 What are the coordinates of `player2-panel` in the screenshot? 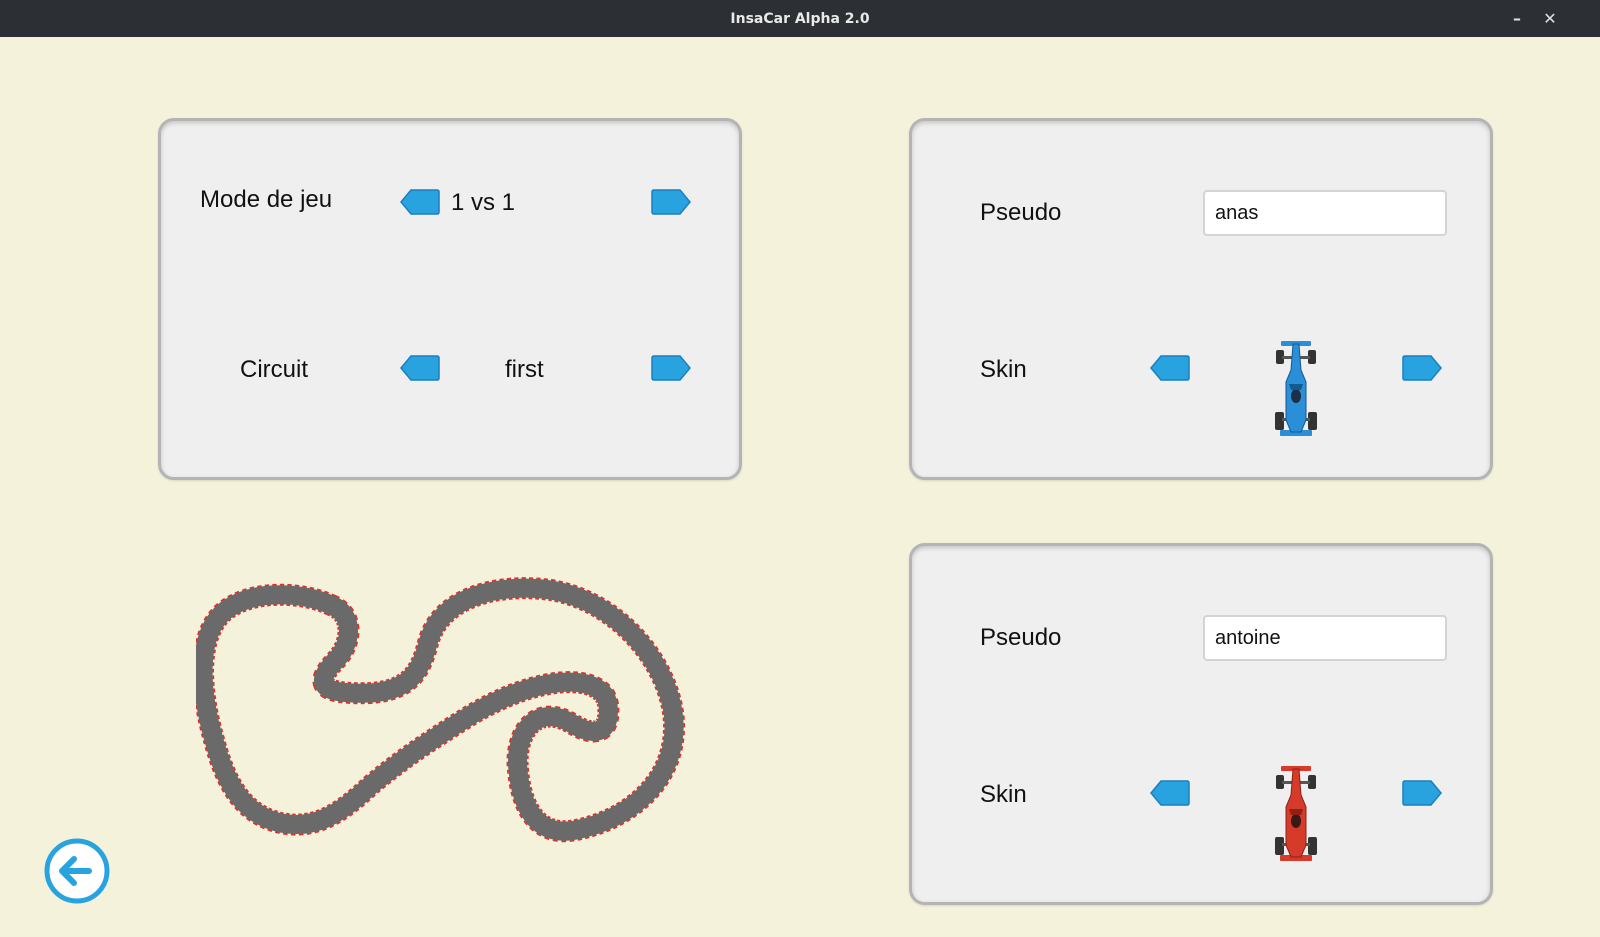 It's located at (1201, 724).